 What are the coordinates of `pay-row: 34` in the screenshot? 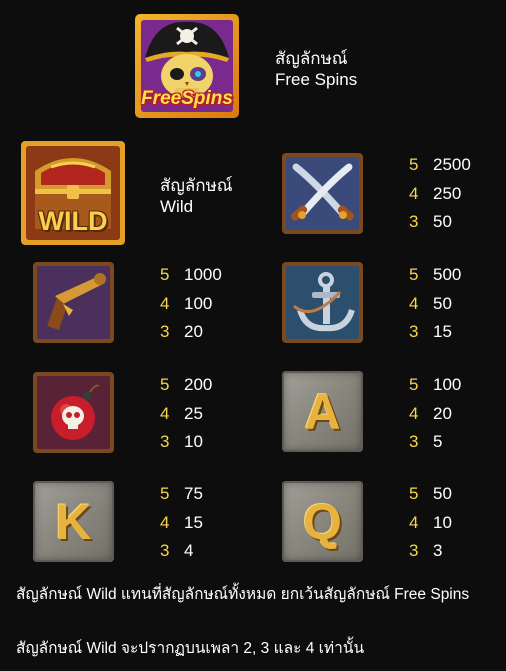 It's located at (181, 551).